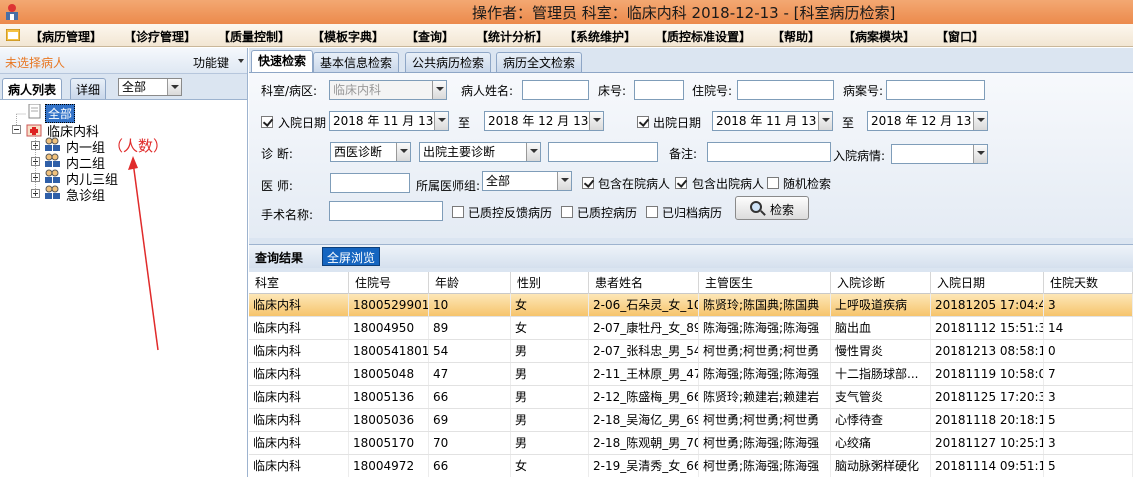 The width and height of the screenshot is (1133, 477). What do you see at coordinates (683, 154) in the screenshot?
I see `remark-label: 备注:` at bounding box center [683, 154].